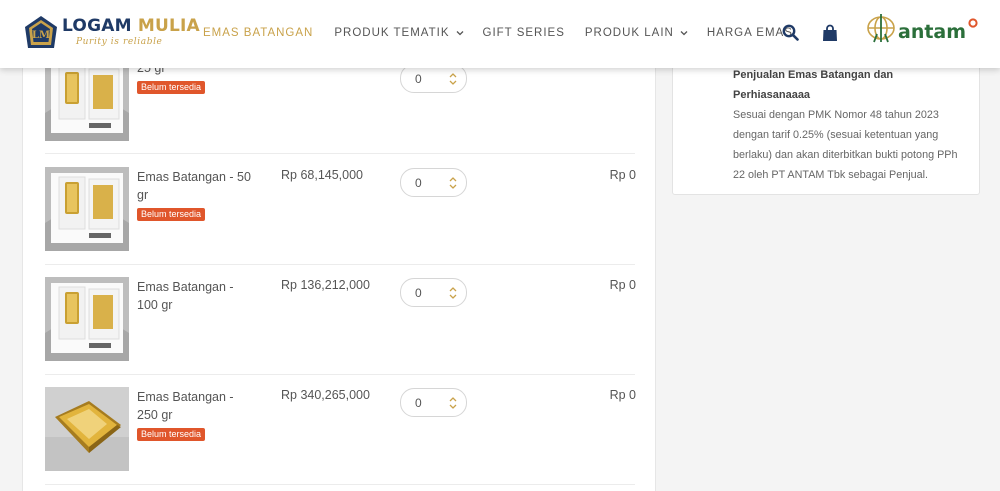  What do you see at coordinates (790, 32) in the screenshot?
I see `search-icon` at bounding box center [790, 32].